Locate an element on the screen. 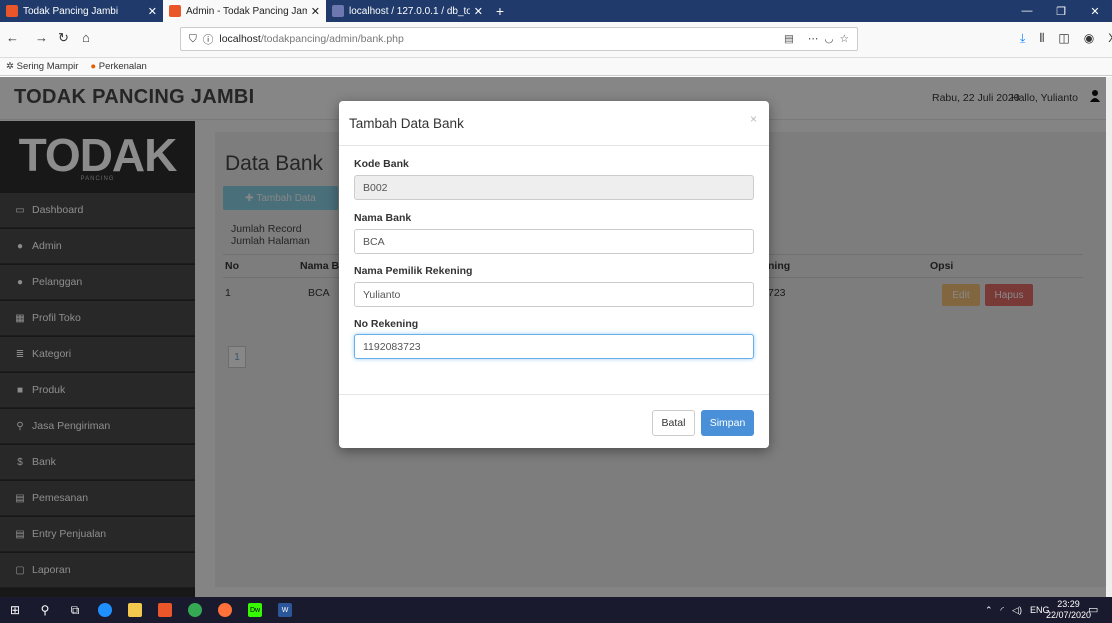  bookmark-star-icon: ☆ is located at coordinates (844, 39).